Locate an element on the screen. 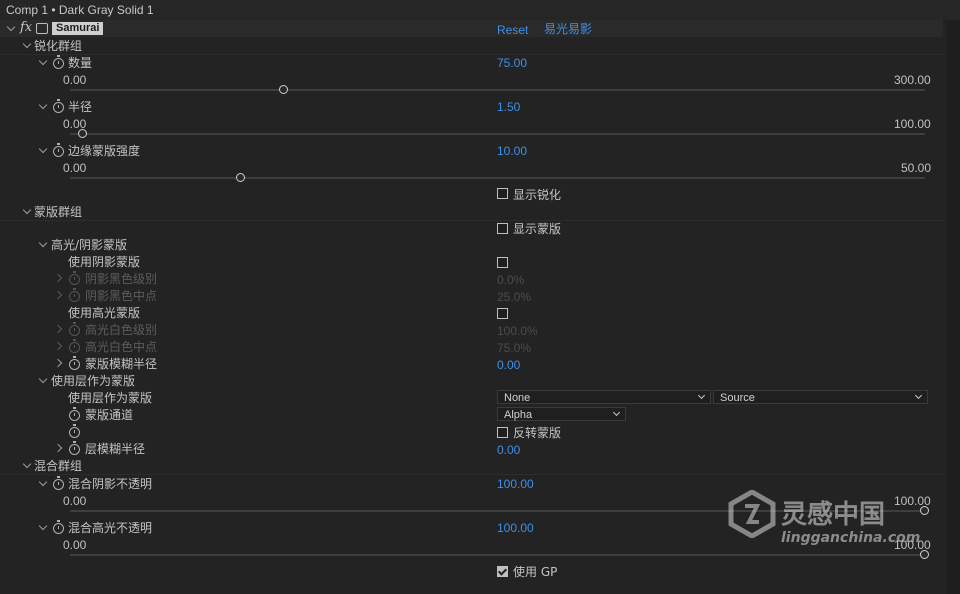 The image size is (960, 594). watermark-cn: 灵感中国 is located at coordinates (833, 515).